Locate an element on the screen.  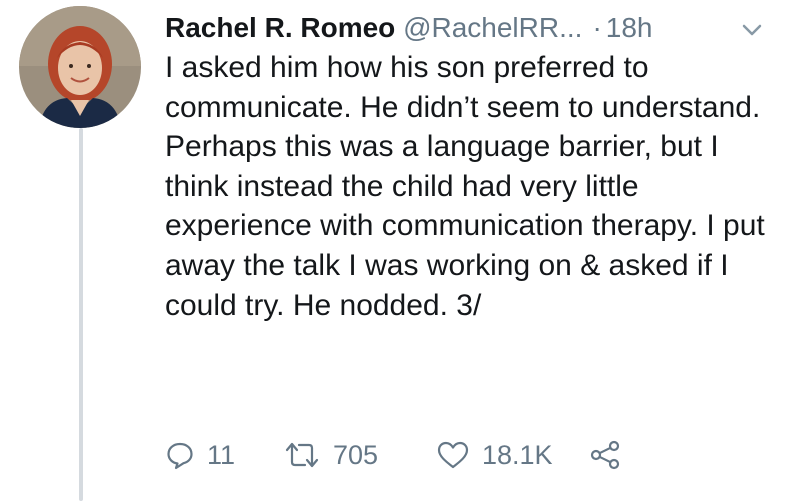
thread-connector-line is located at coordinates (81, 314).